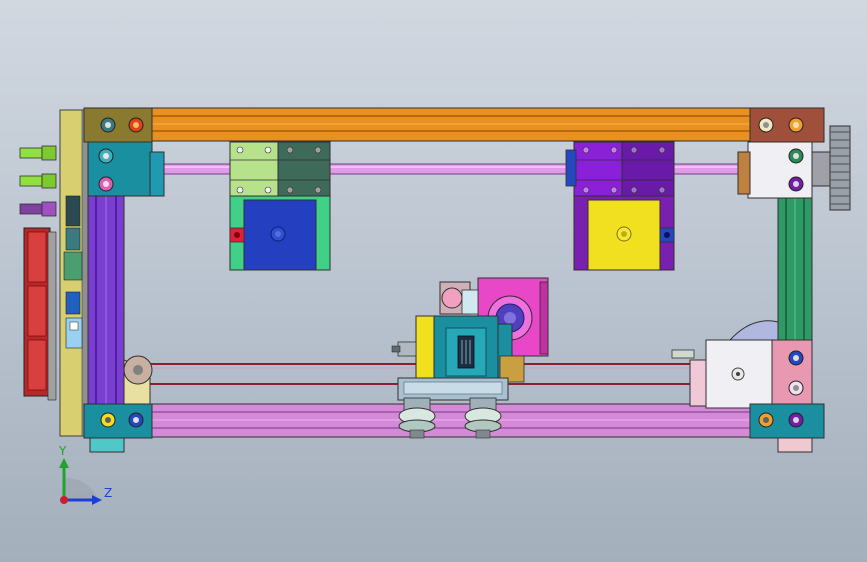 The image size is (867, 562). What do you see at coordinates (620, 206) in the screenshot?
I see `right-carriage-assembly` at bounding box center [620, 206].